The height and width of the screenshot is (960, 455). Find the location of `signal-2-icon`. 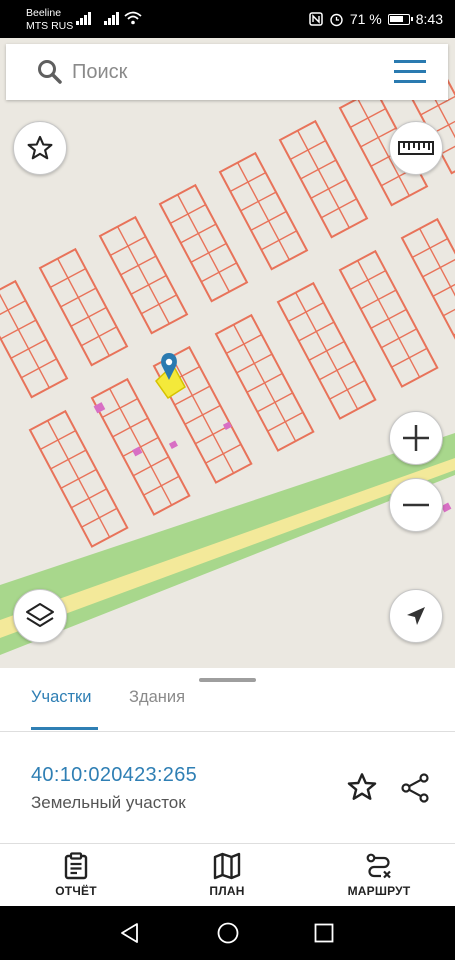

signal-2-icon is located at coordinates (111, 18).